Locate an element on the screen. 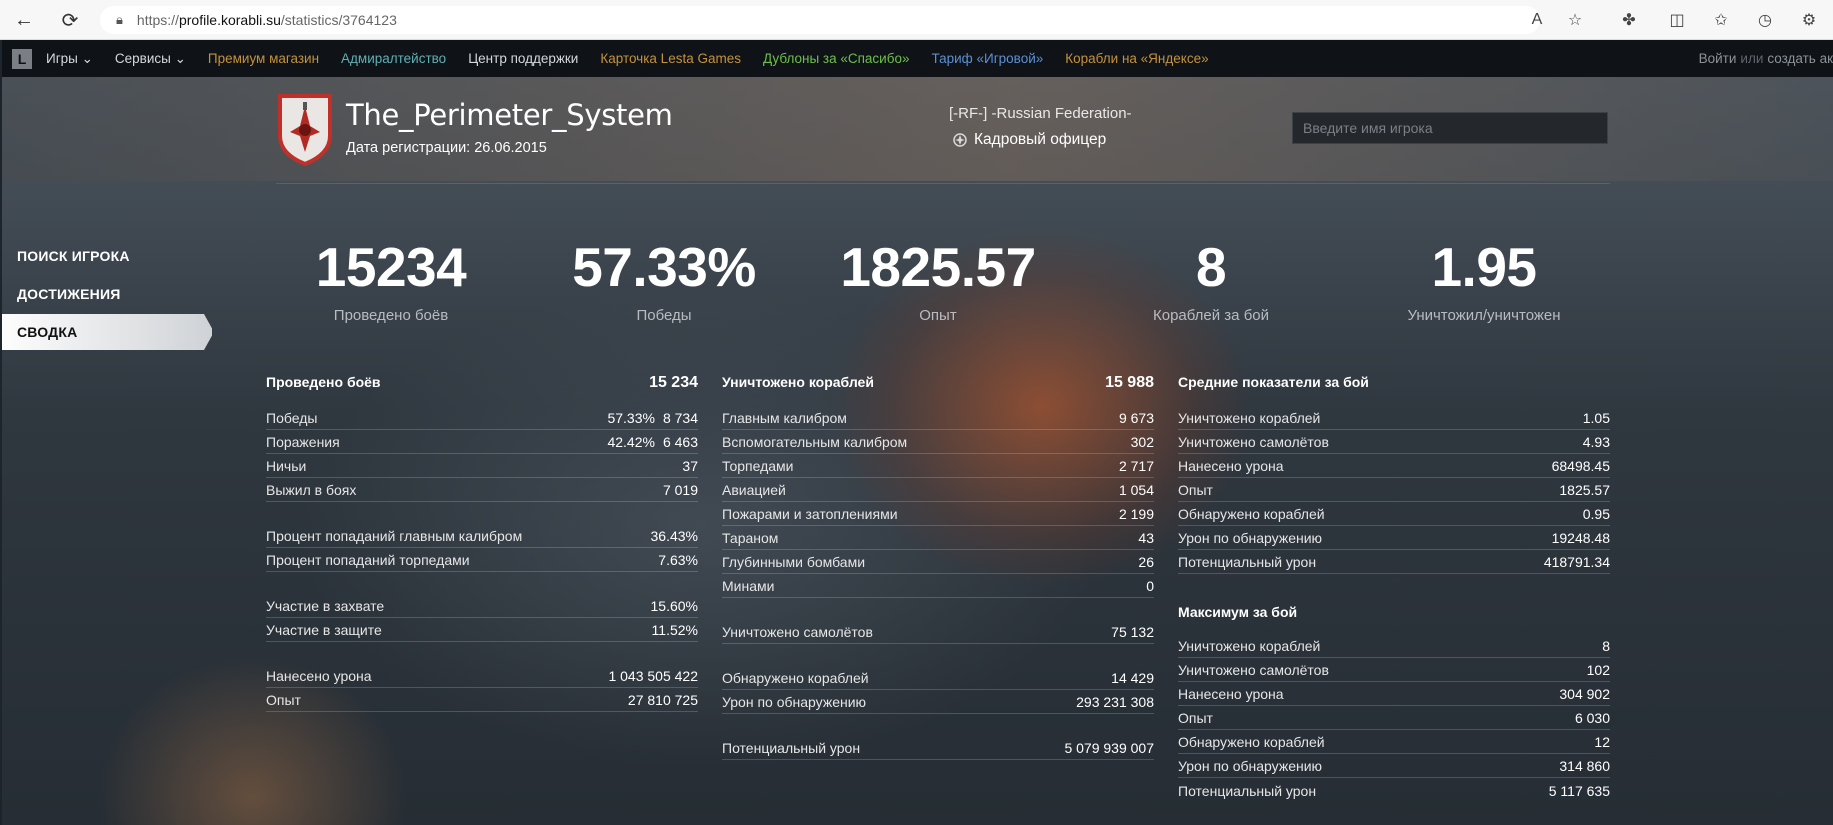 Image resolution: width=1833 pixels, height=825 pixels. summary-value: 15234 is located at coordinates (391, 267).